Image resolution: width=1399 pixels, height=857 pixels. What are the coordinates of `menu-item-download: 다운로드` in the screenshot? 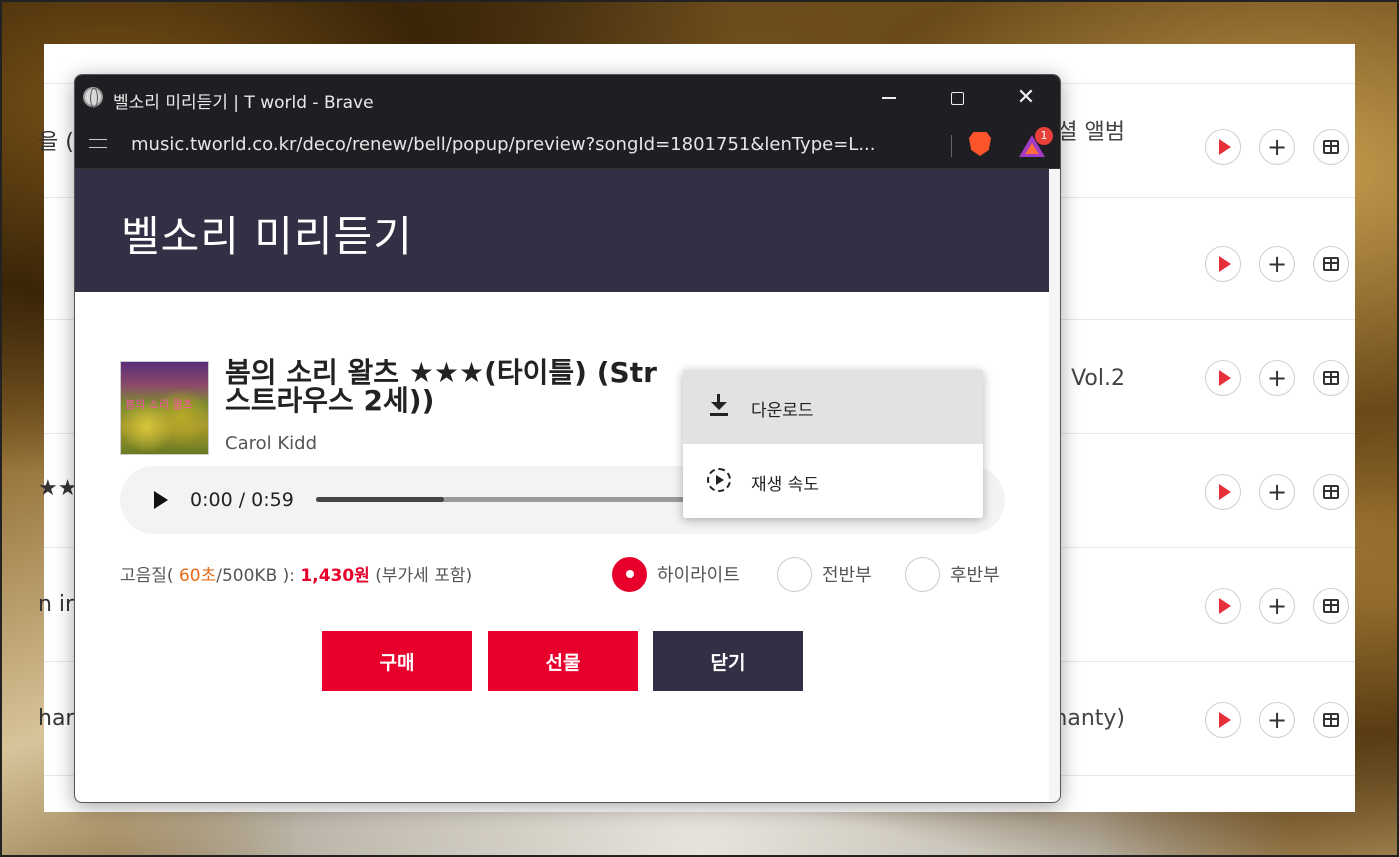 It's located at (833, 407).